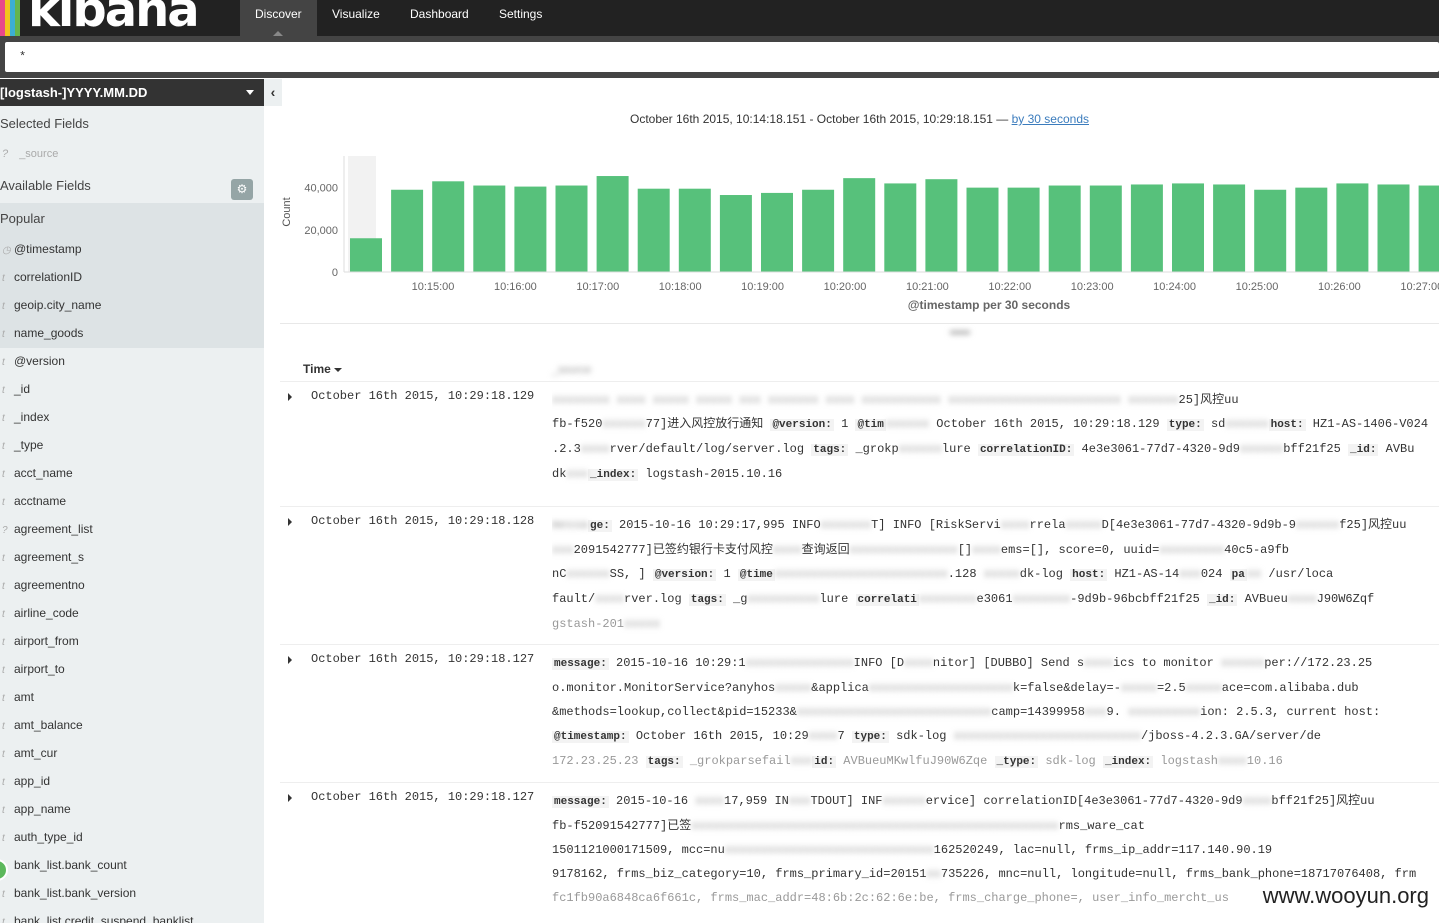  I want to click on tab-dashboard: Dashboard, so click(439, 18).